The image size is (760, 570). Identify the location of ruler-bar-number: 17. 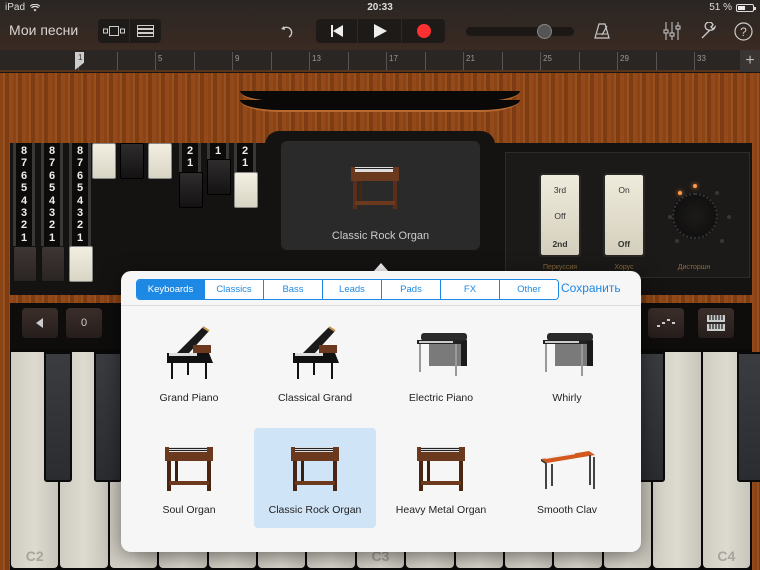
(393, 58).